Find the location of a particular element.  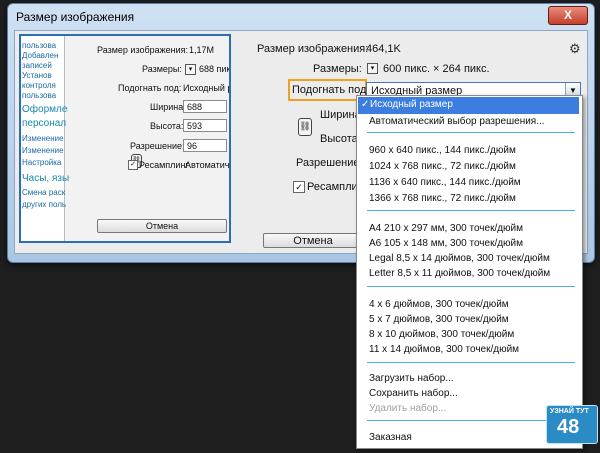

preview-dimensions-label: Размеры: is located at coordinates (162, 69).